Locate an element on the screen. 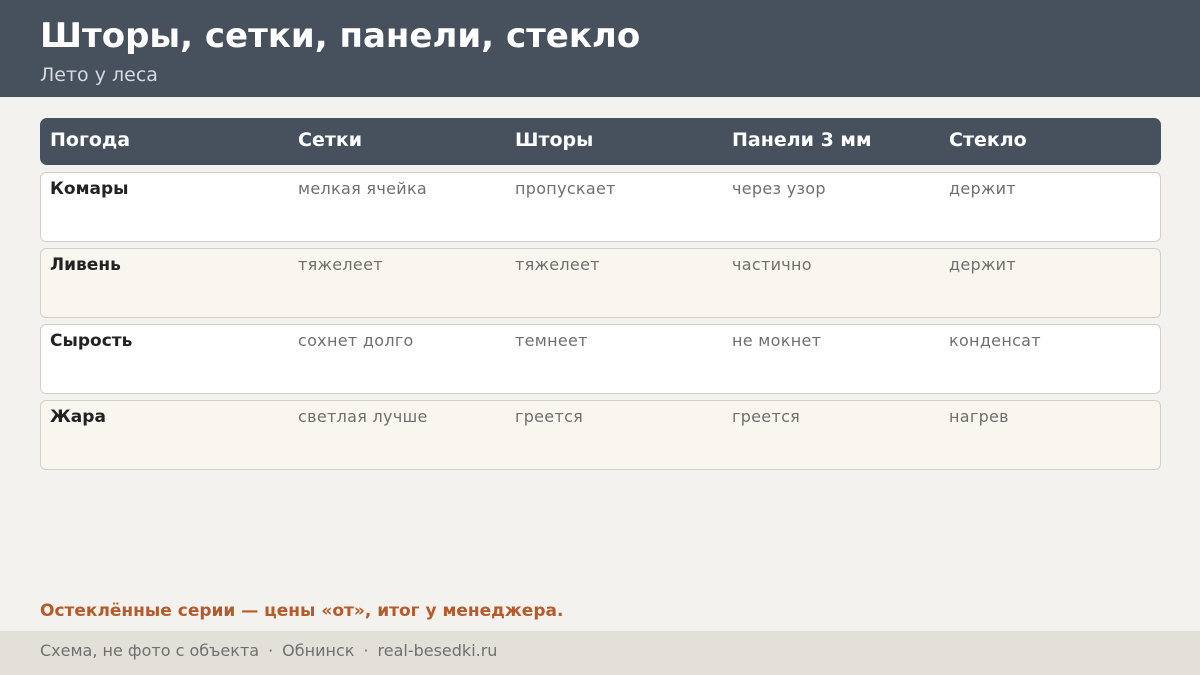 The image size is (1200, 675). table-cell: конденсат is located at coordinates (995, 340).